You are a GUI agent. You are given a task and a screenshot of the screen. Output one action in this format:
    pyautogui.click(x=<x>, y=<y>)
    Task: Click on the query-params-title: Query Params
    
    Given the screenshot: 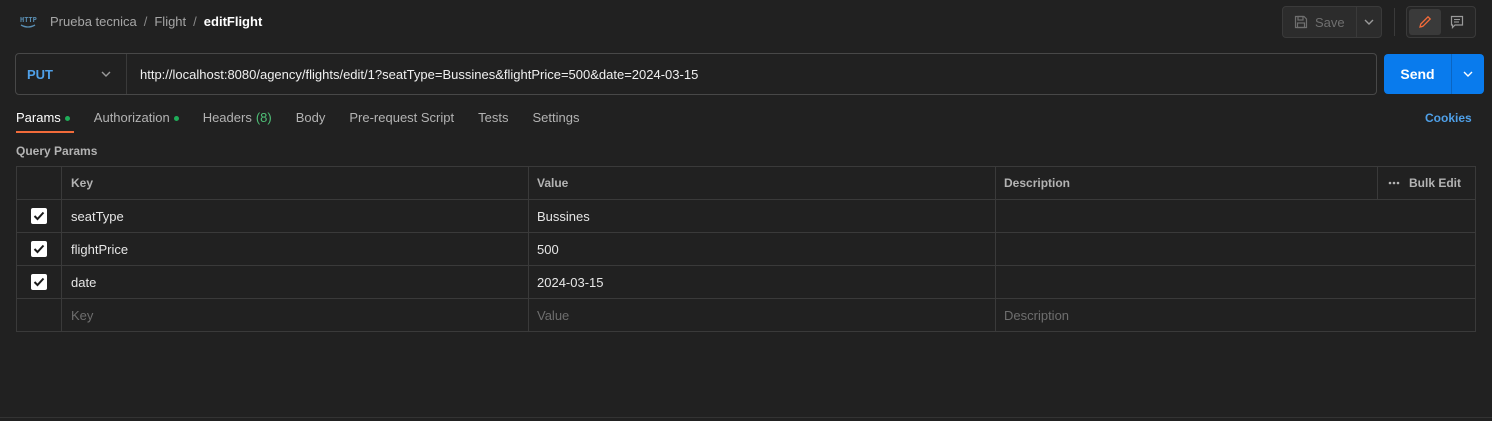 What is the action you would take?
    pyautogui.click(x=57, y=151)
    